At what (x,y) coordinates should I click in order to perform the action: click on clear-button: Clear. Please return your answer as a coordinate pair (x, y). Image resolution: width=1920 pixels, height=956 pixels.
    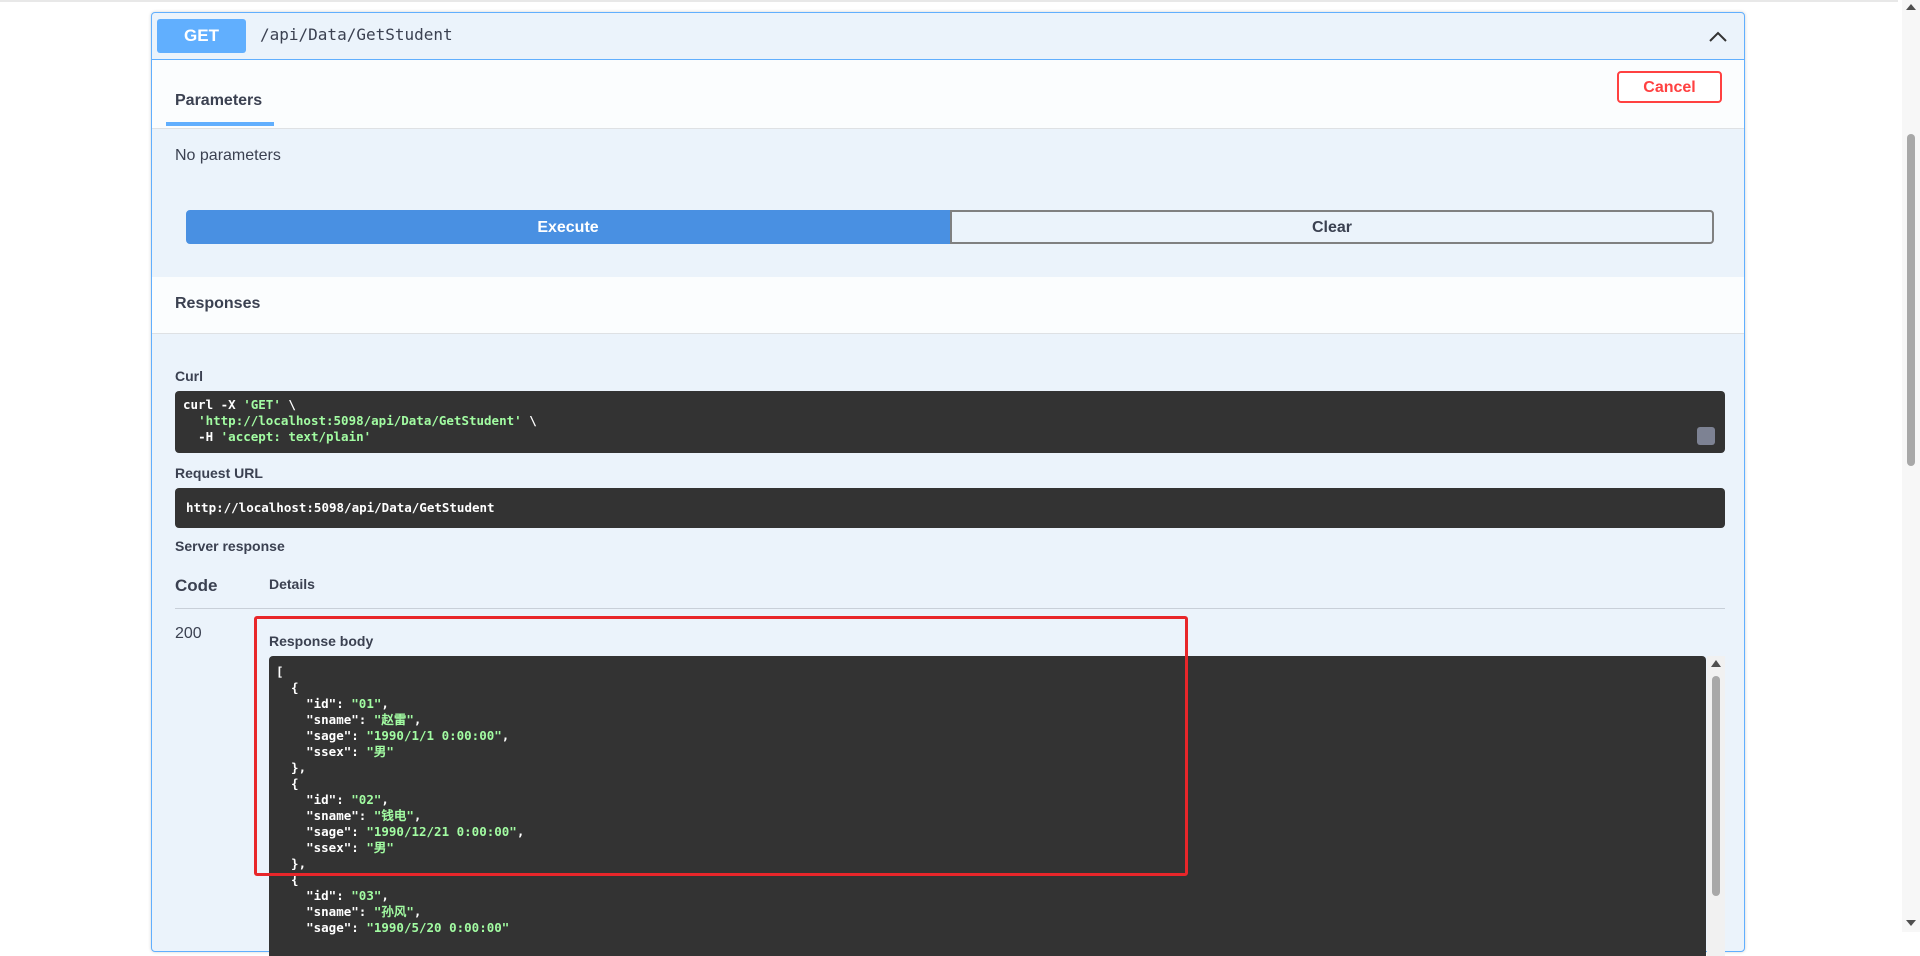
    Looking at the image, I should click on (1332, 227).